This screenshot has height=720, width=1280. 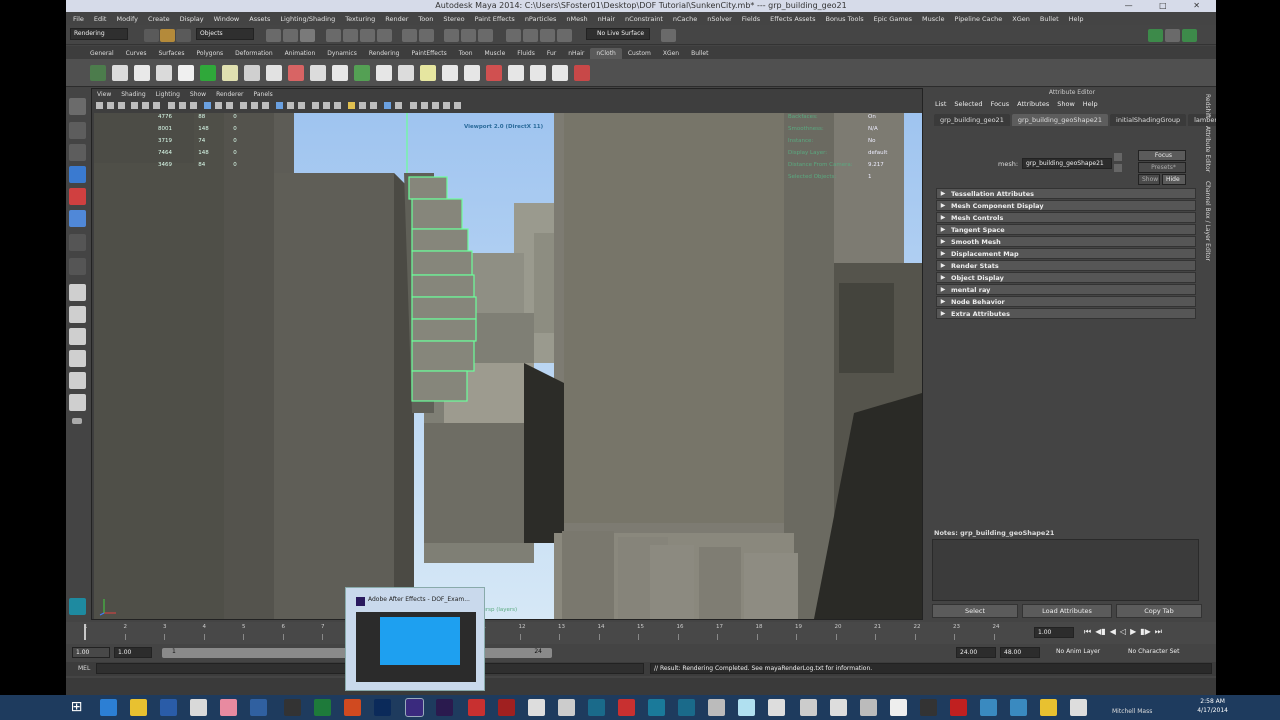 I want to click on slide-on-surface-icon, so click(x=318, y=73).